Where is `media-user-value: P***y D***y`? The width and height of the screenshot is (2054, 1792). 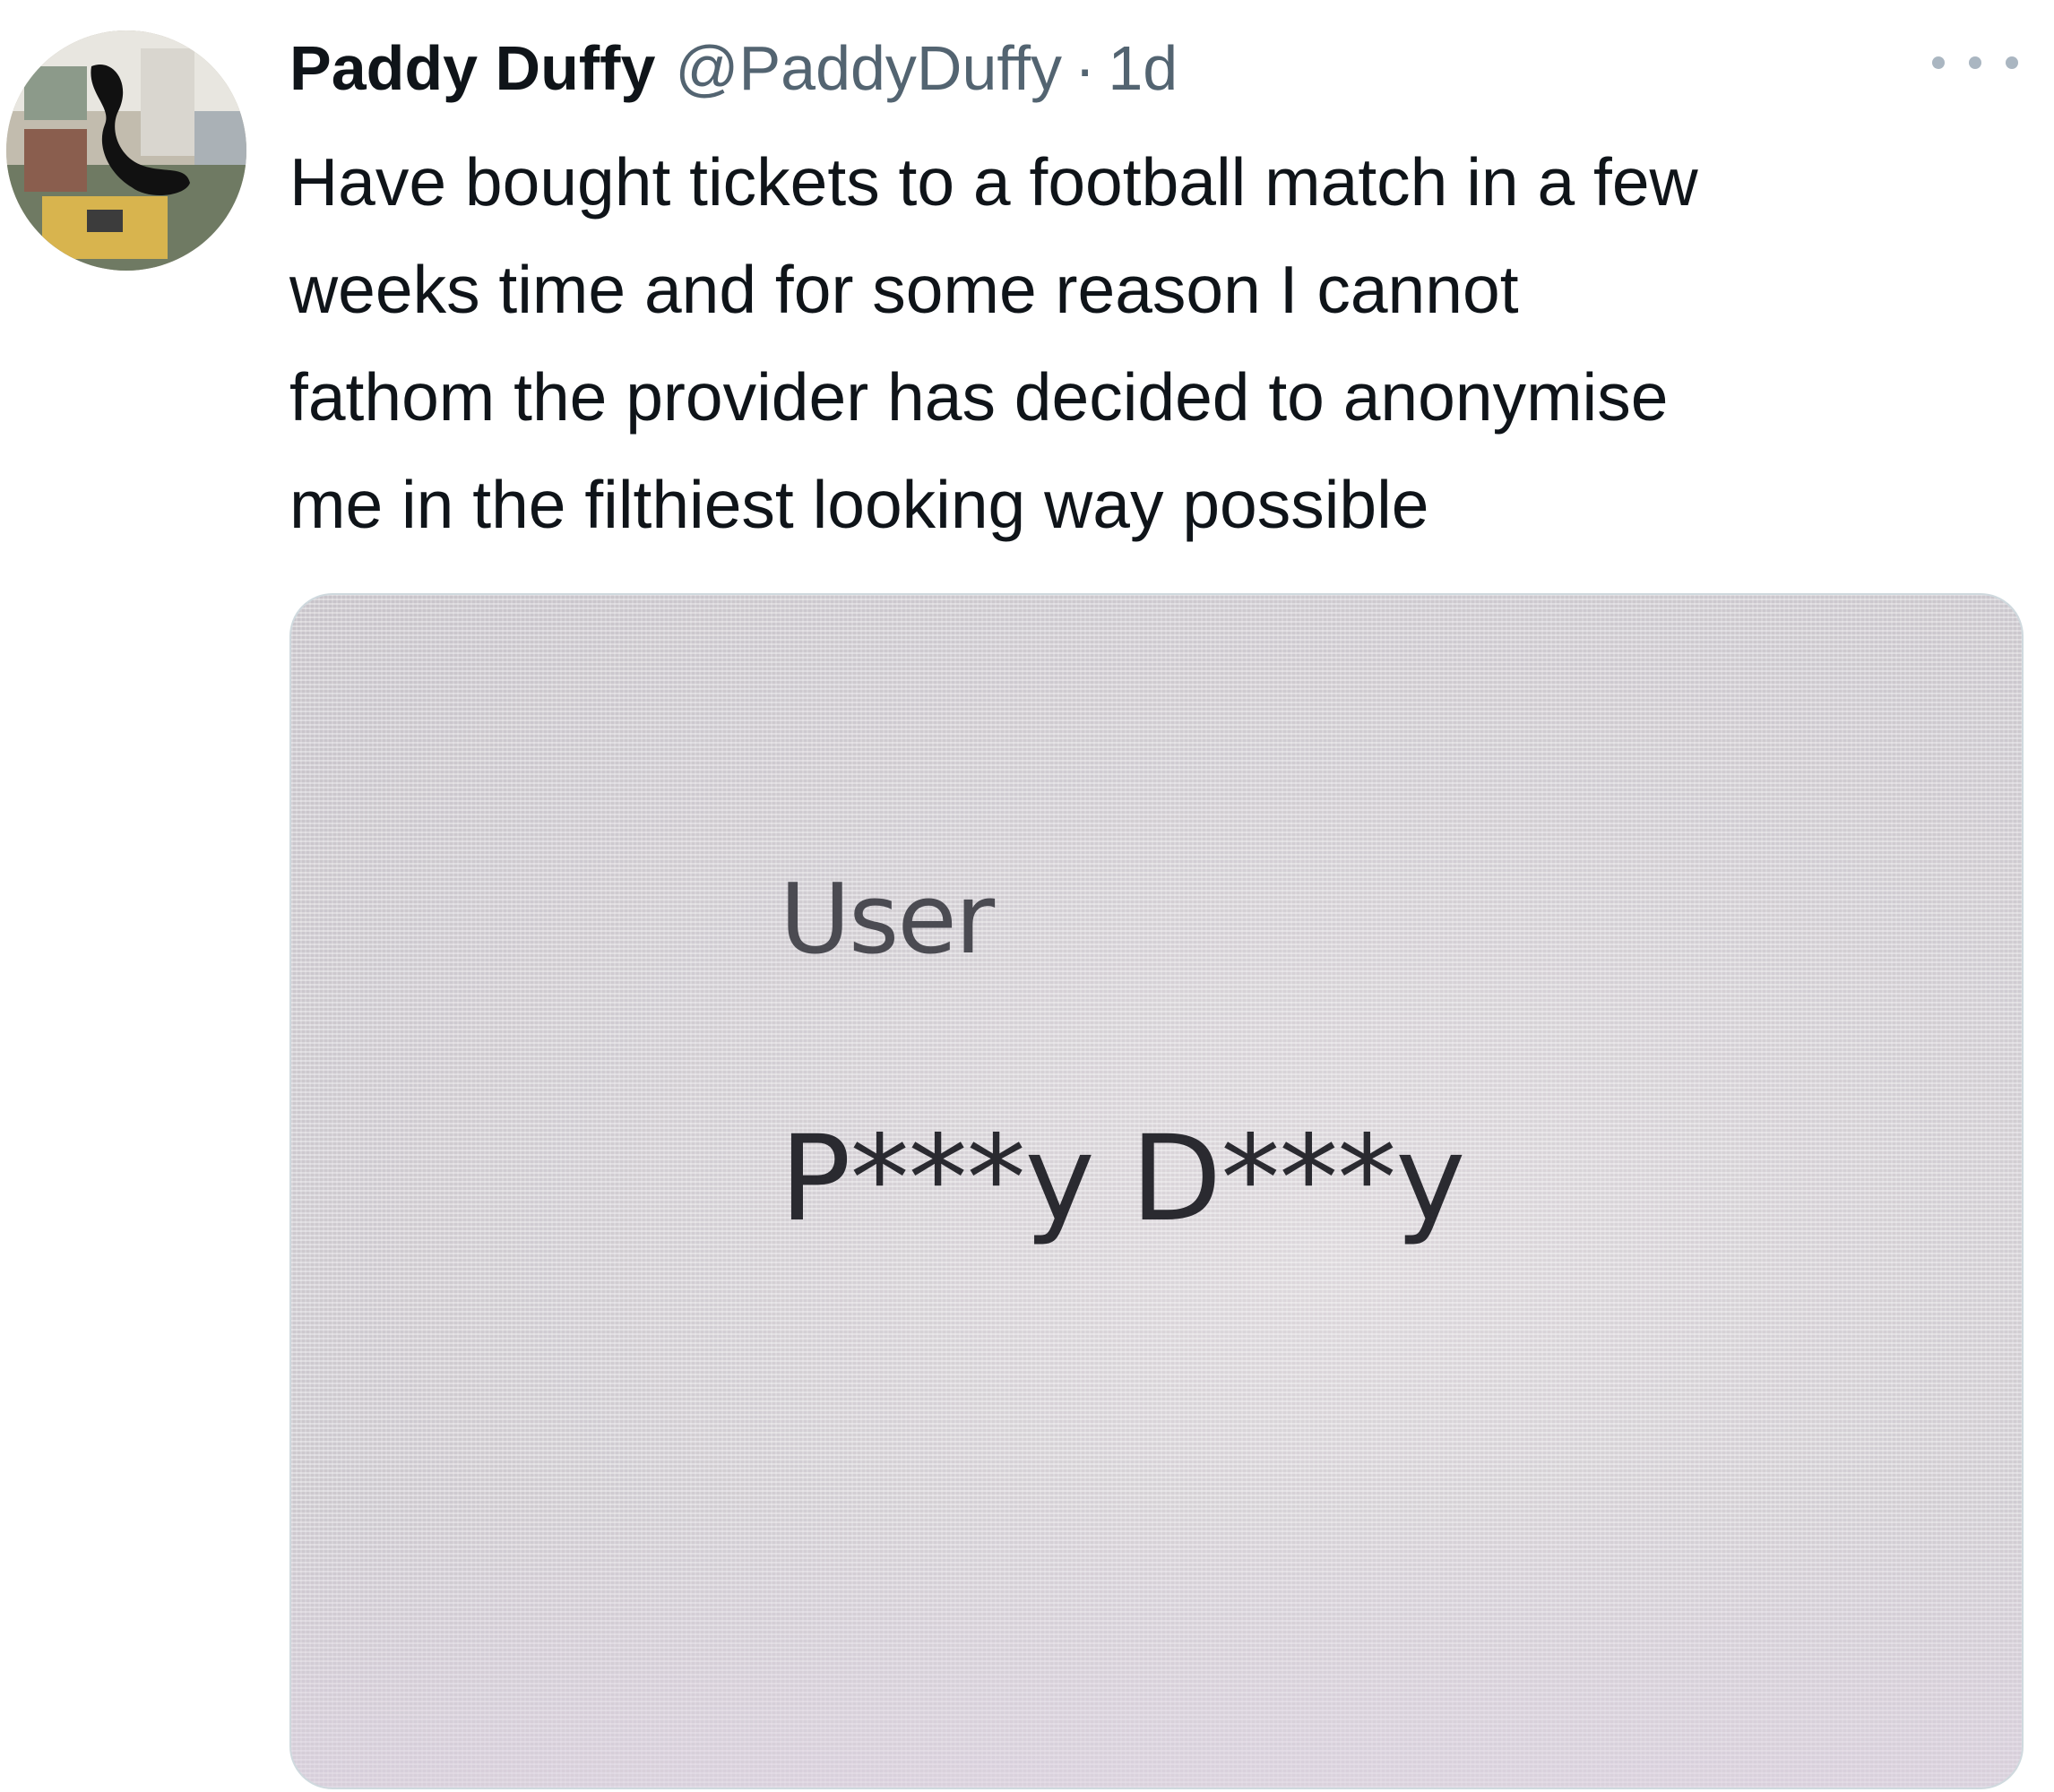
media-user-value: P***y D***y is located at coordinates (1122, 1179).